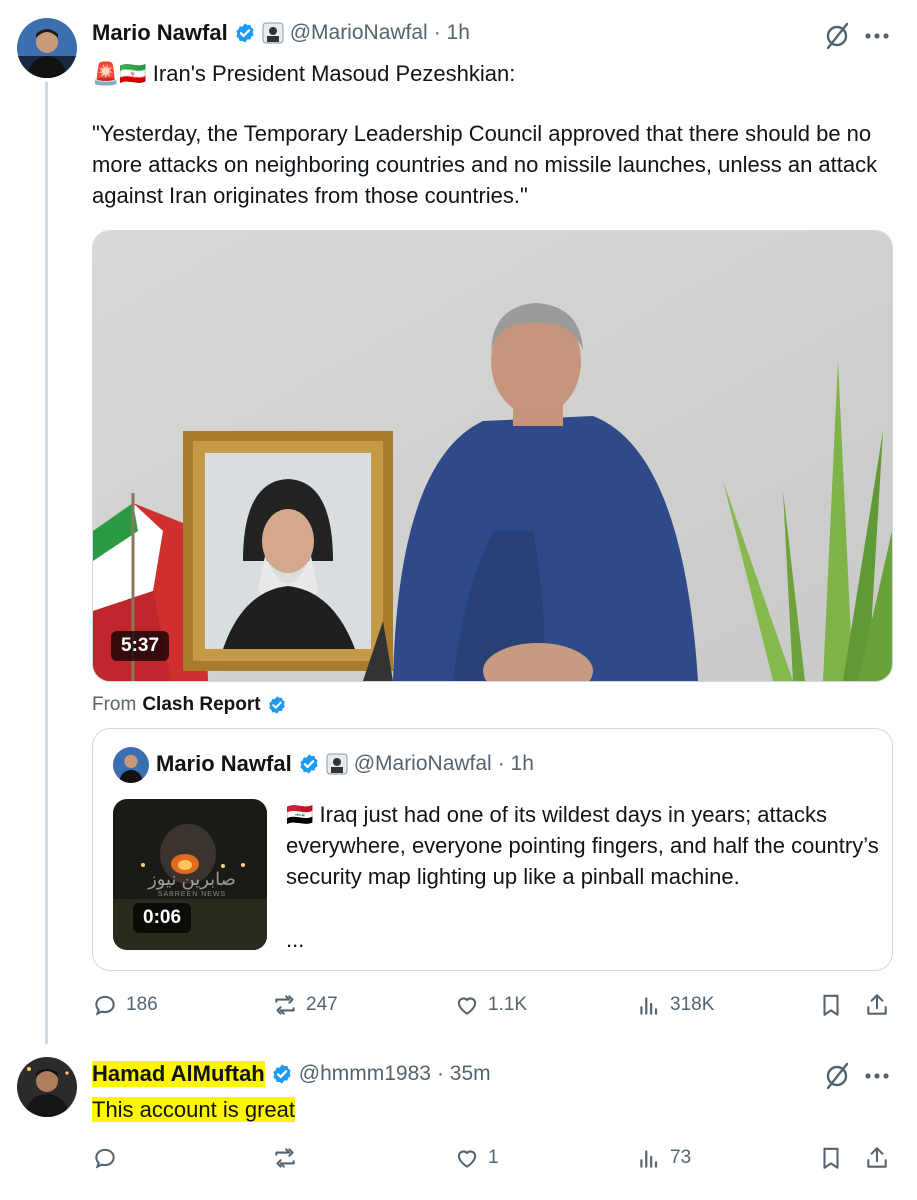 The height and width of the screenshot is (1200, 917). I want to click on tweet-headline: 🚨🇮🇷 Iran's President Masoud Pezeshkian:, so click(303, 73).